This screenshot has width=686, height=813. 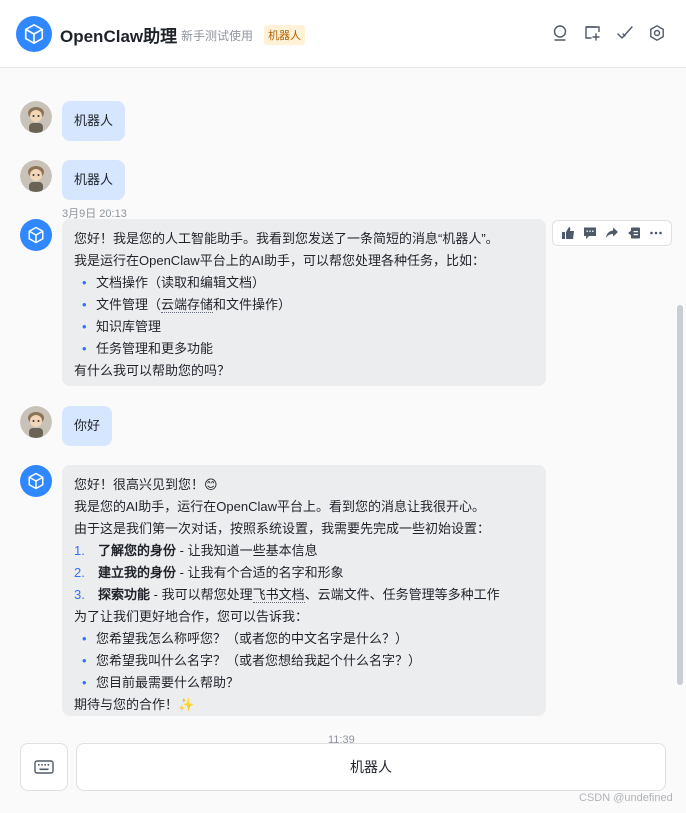 I want to click on user-message-bubble: 你好, so click(x=87, y=426).